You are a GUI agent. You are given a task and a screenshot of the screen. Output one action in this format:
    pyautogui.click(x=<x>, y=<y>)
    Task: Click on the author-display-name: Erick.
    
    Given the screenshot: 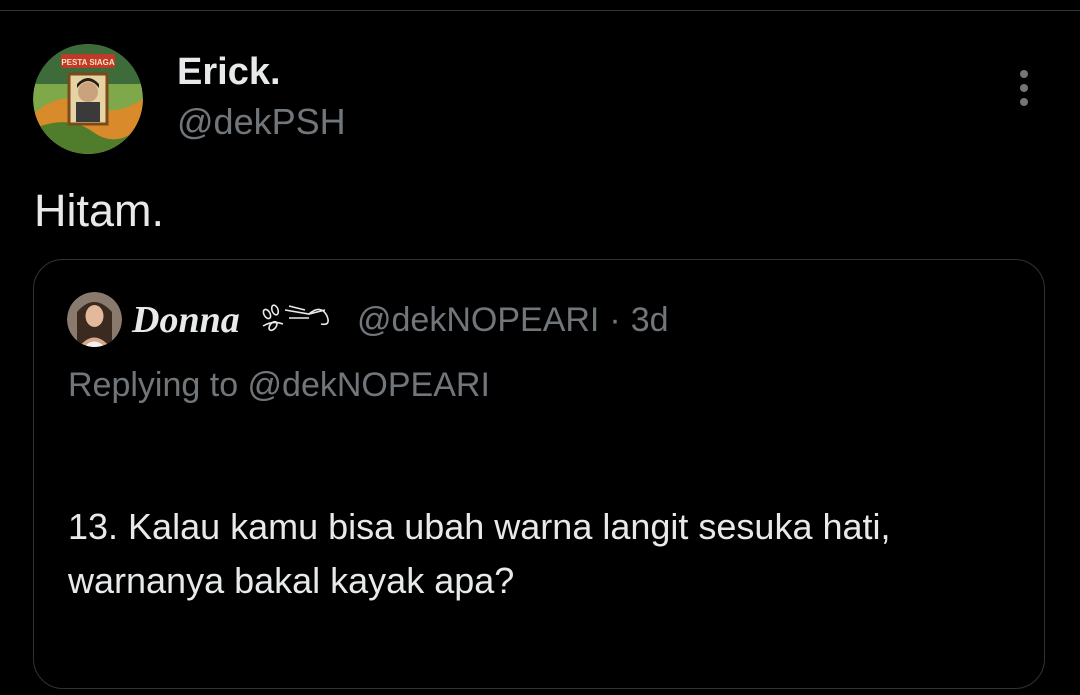 What is the action you would take?
    pyautogui.click(x=229, y=72)
    